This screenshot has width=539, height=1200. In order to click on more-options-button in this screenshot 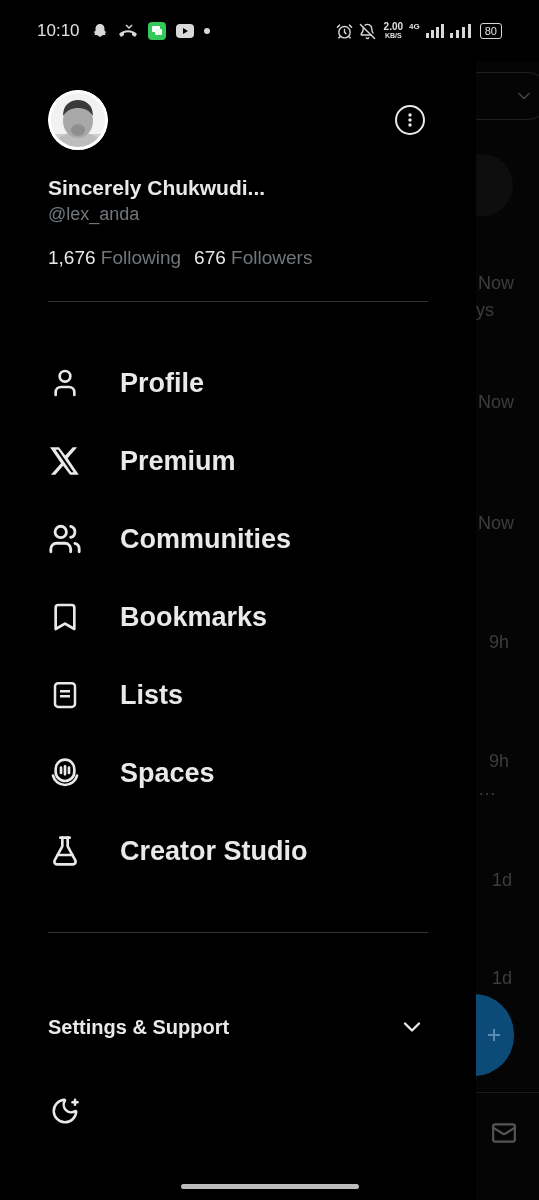, I will do `click(410, 120)`.